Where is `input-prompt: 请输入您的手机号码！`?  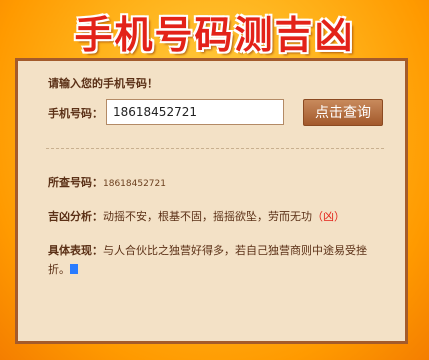 input-prompt: 请输入您的手机号码！ is located at coordinates (103, 83).